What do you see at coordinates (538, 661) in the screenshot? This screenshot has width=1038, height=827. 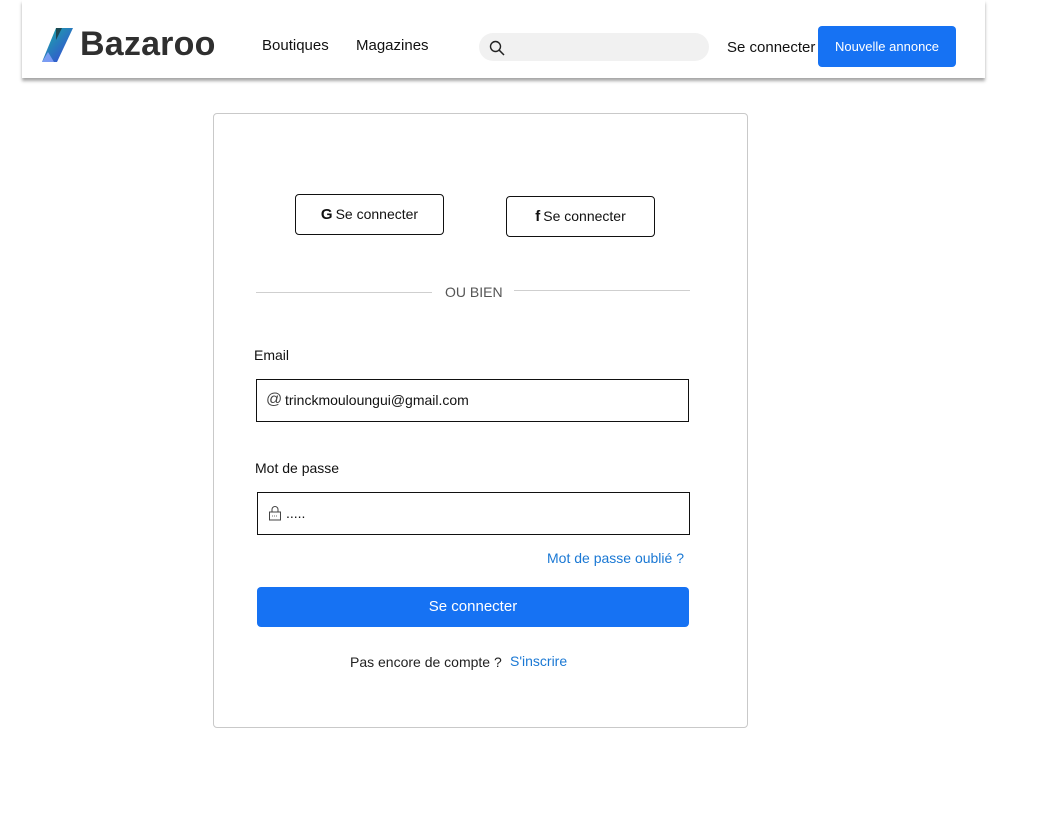 I see `signup-link: S'inscrire` at bounding box center [538, 661].